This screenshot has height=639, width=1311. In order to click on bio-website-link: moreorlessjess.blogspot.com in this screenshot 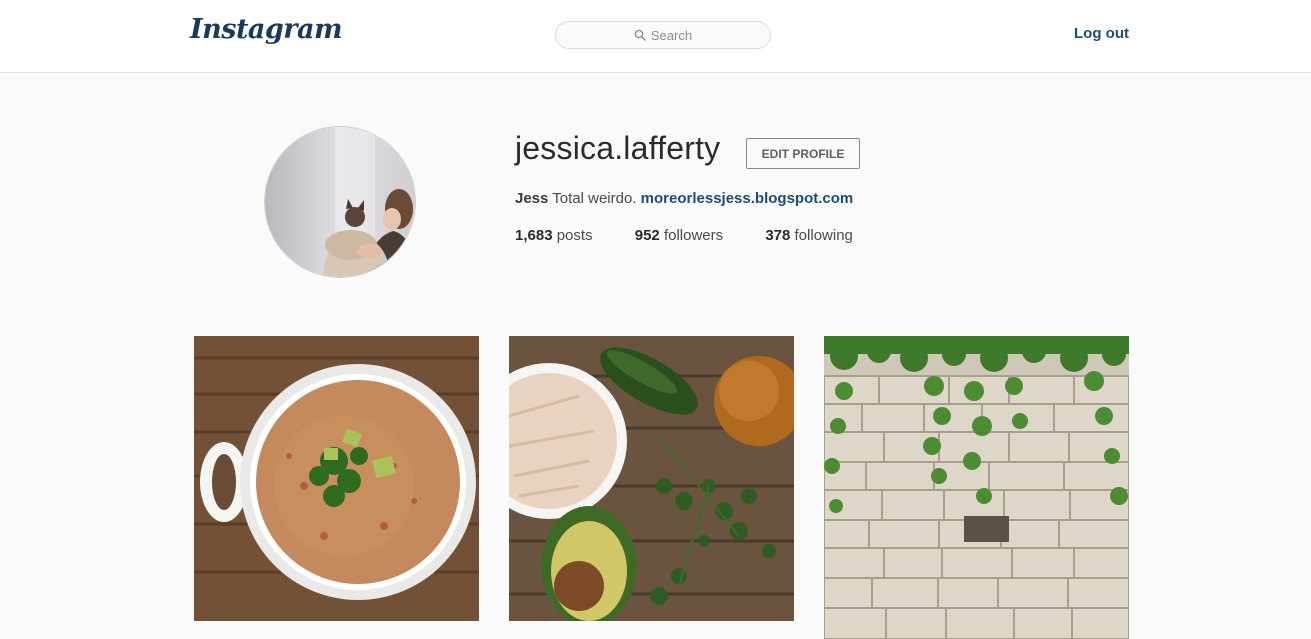, I will do `click(747, 198)`.